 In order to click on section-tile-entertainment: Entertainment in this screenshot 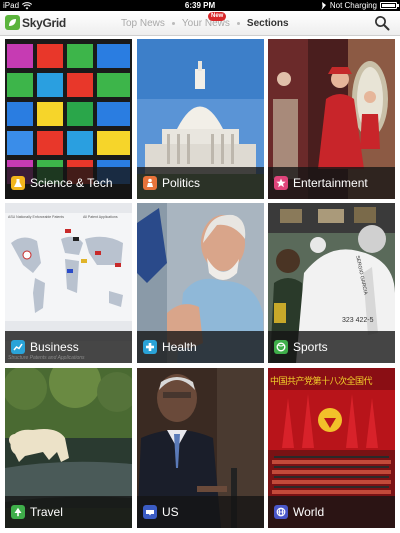, I will do `click(331, 119)`.